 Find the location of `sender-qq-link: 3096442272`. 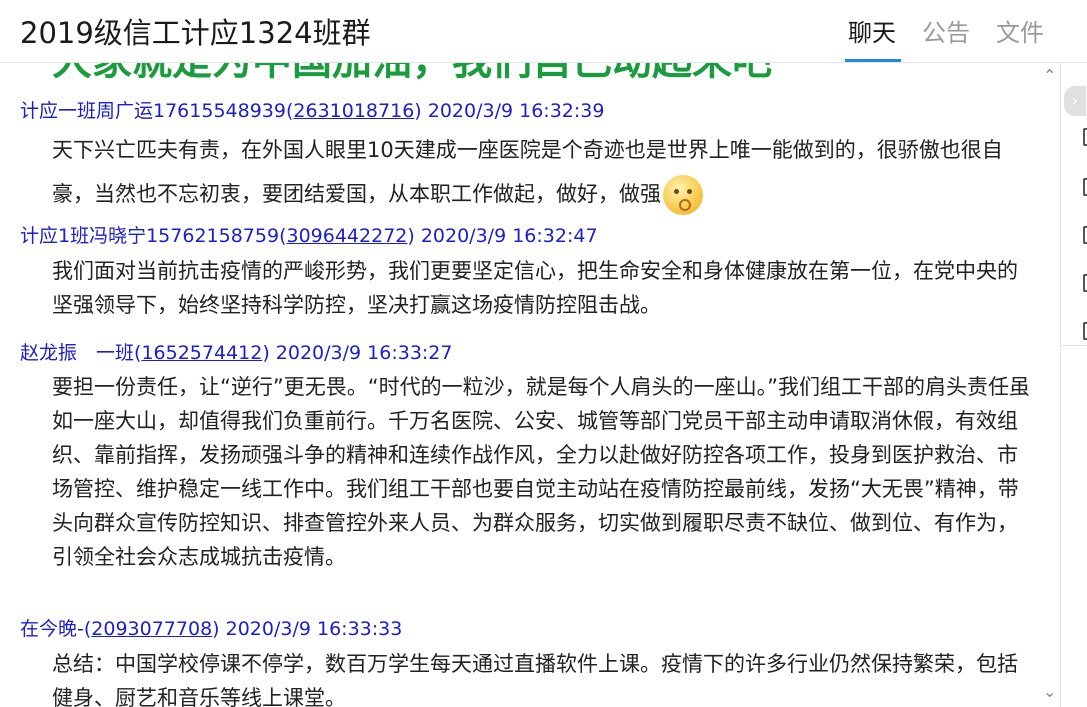

sender-qq-link: 3096442272 is located at coordinates (346, 236).